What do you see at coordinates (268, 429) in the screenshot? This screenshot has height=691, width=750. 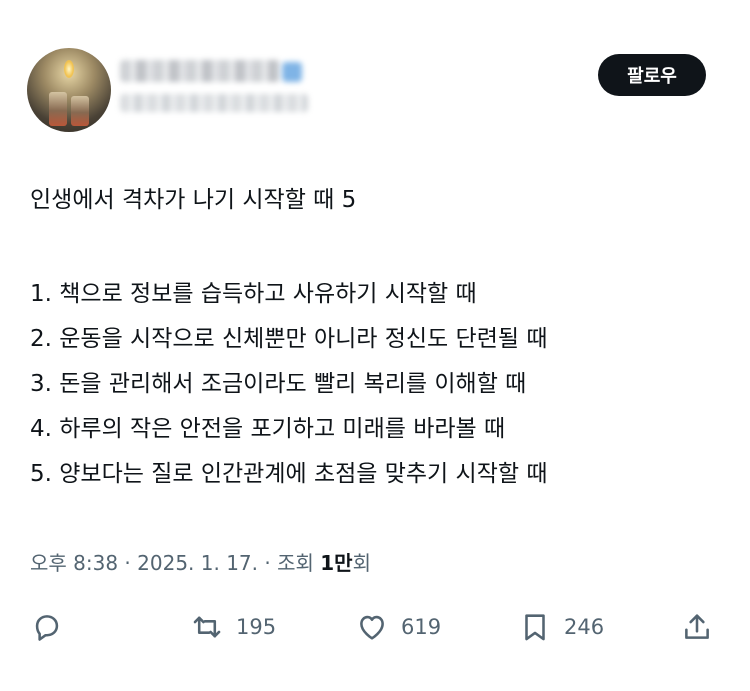 I see `list-item: 4. 하루의 작은 안전을 포기하고 미래를 바라볼 때` at bounding box center [268, 429].